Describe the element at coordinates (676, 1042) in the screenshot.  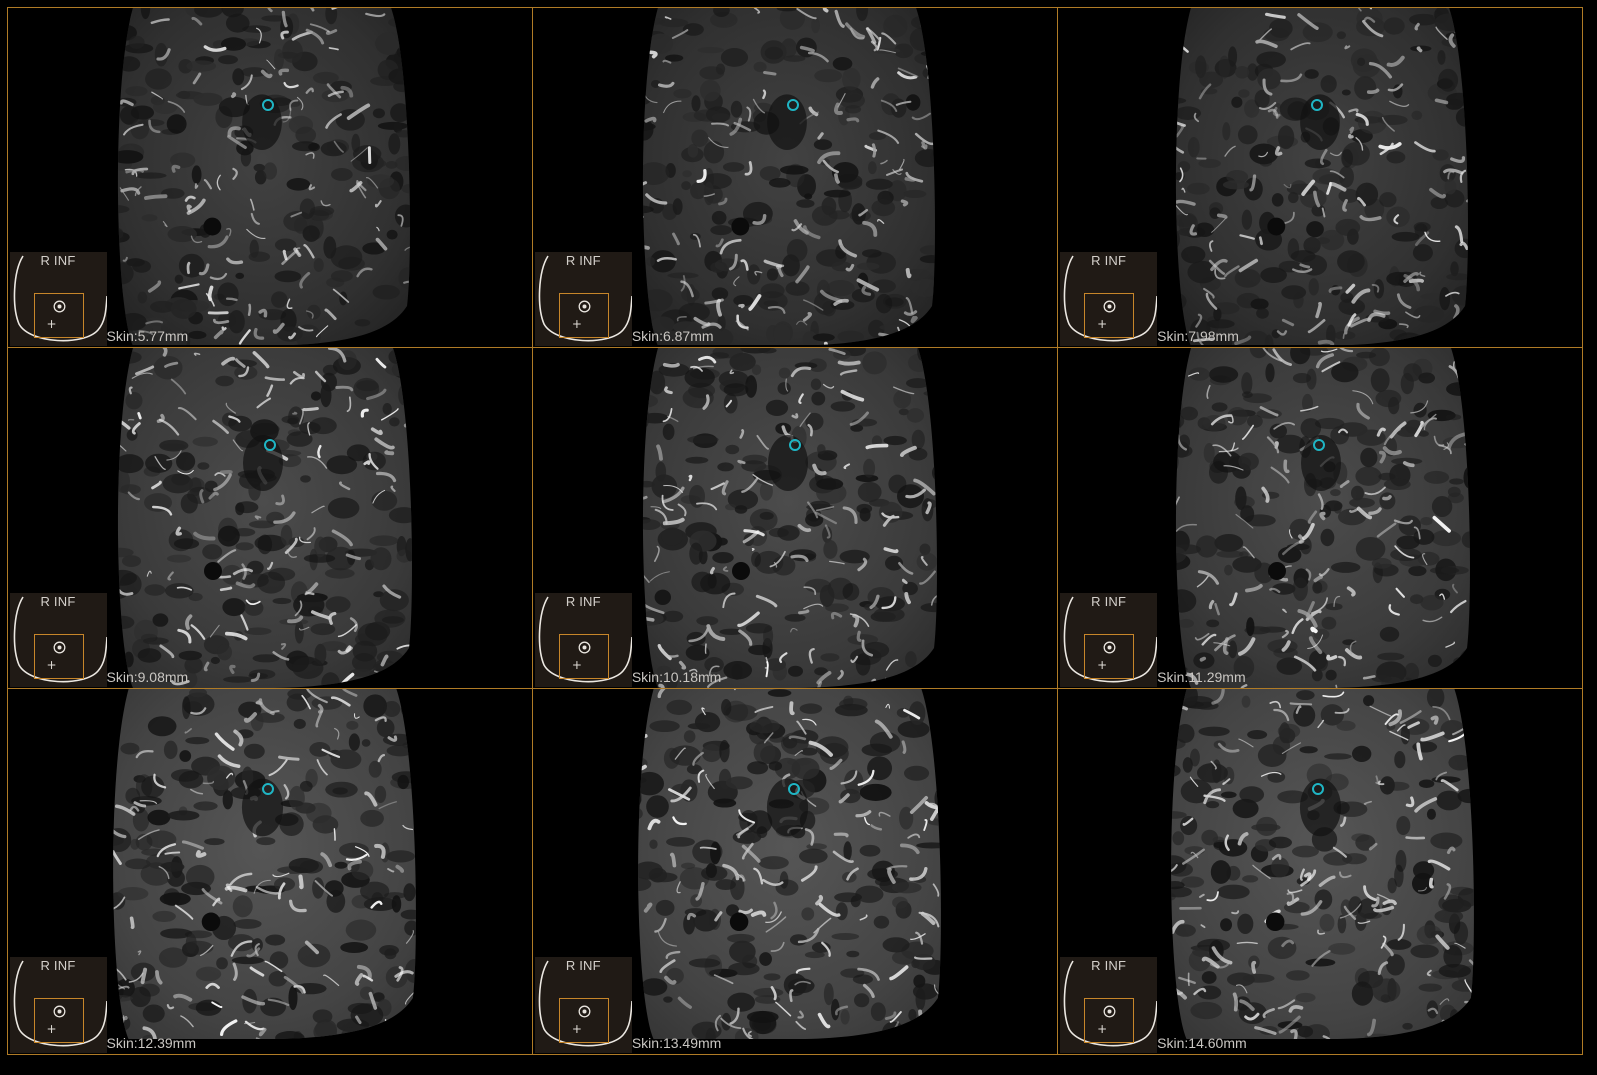
I see `skin-depth-label: Skin:13.49mm` at that location.